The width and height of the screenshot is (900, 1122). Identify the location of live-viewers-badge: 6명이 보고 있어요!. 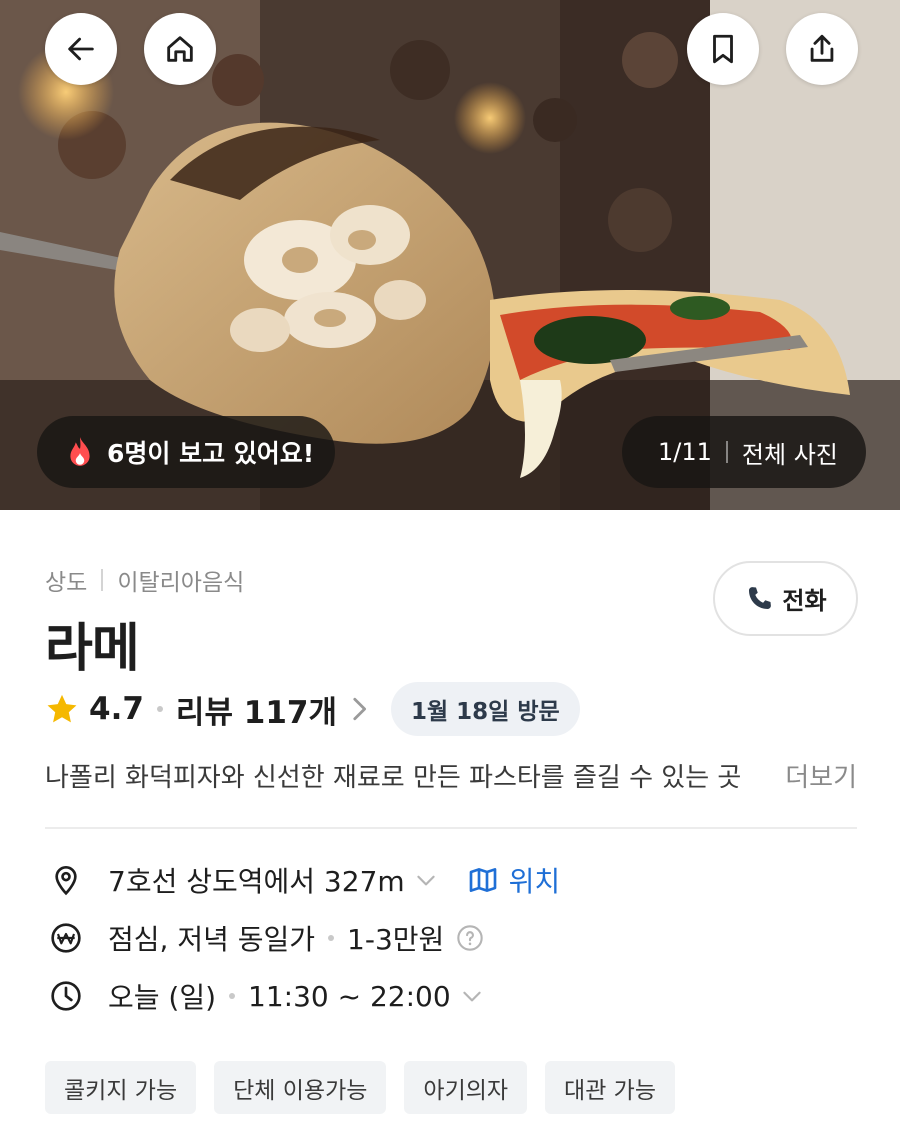
(186, 452).